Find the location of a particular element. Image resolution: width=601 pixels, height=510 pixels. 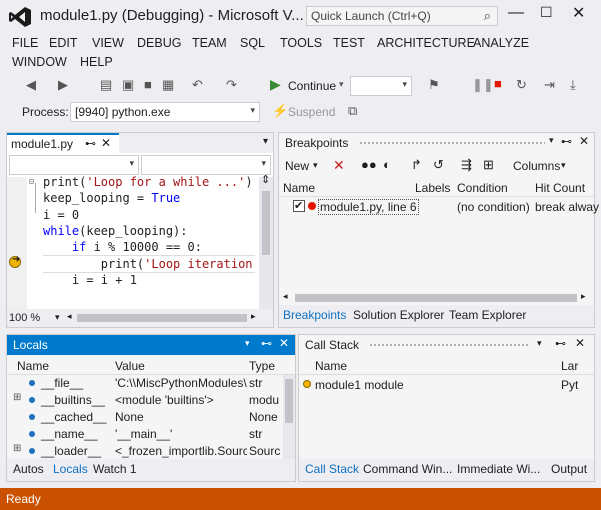

stop-icon: ■ is located at coordinates (498, 83).